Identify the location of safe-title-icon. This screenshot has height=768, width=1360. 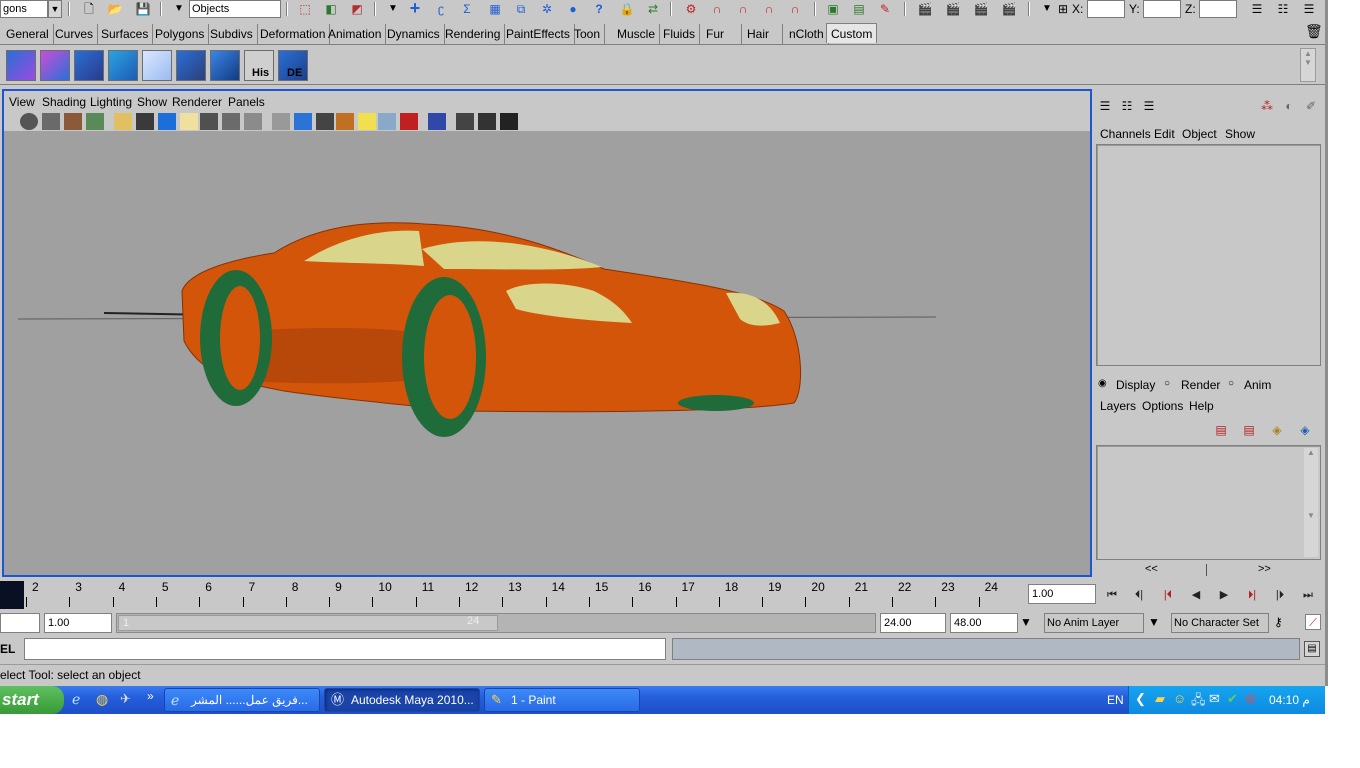
(253, 121).